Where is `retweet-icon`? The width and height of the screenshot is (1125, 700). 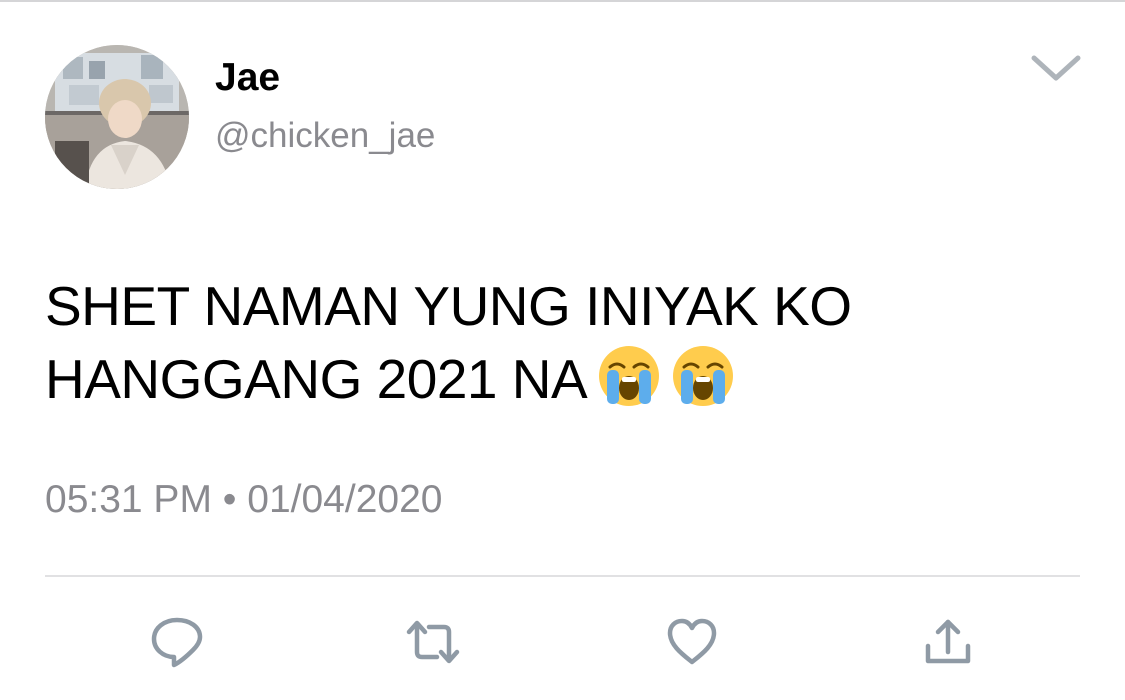 retweet-icon is located at coordinates (433, 642).